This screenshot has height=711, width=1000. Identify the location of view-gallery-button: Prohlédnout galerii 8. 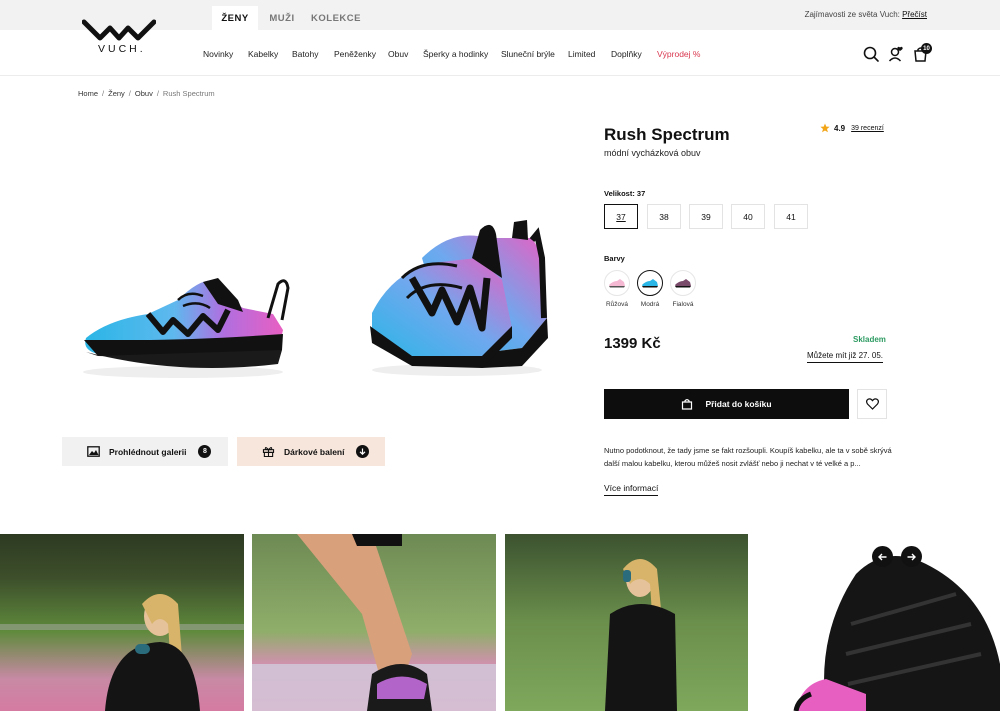
(145, 451).